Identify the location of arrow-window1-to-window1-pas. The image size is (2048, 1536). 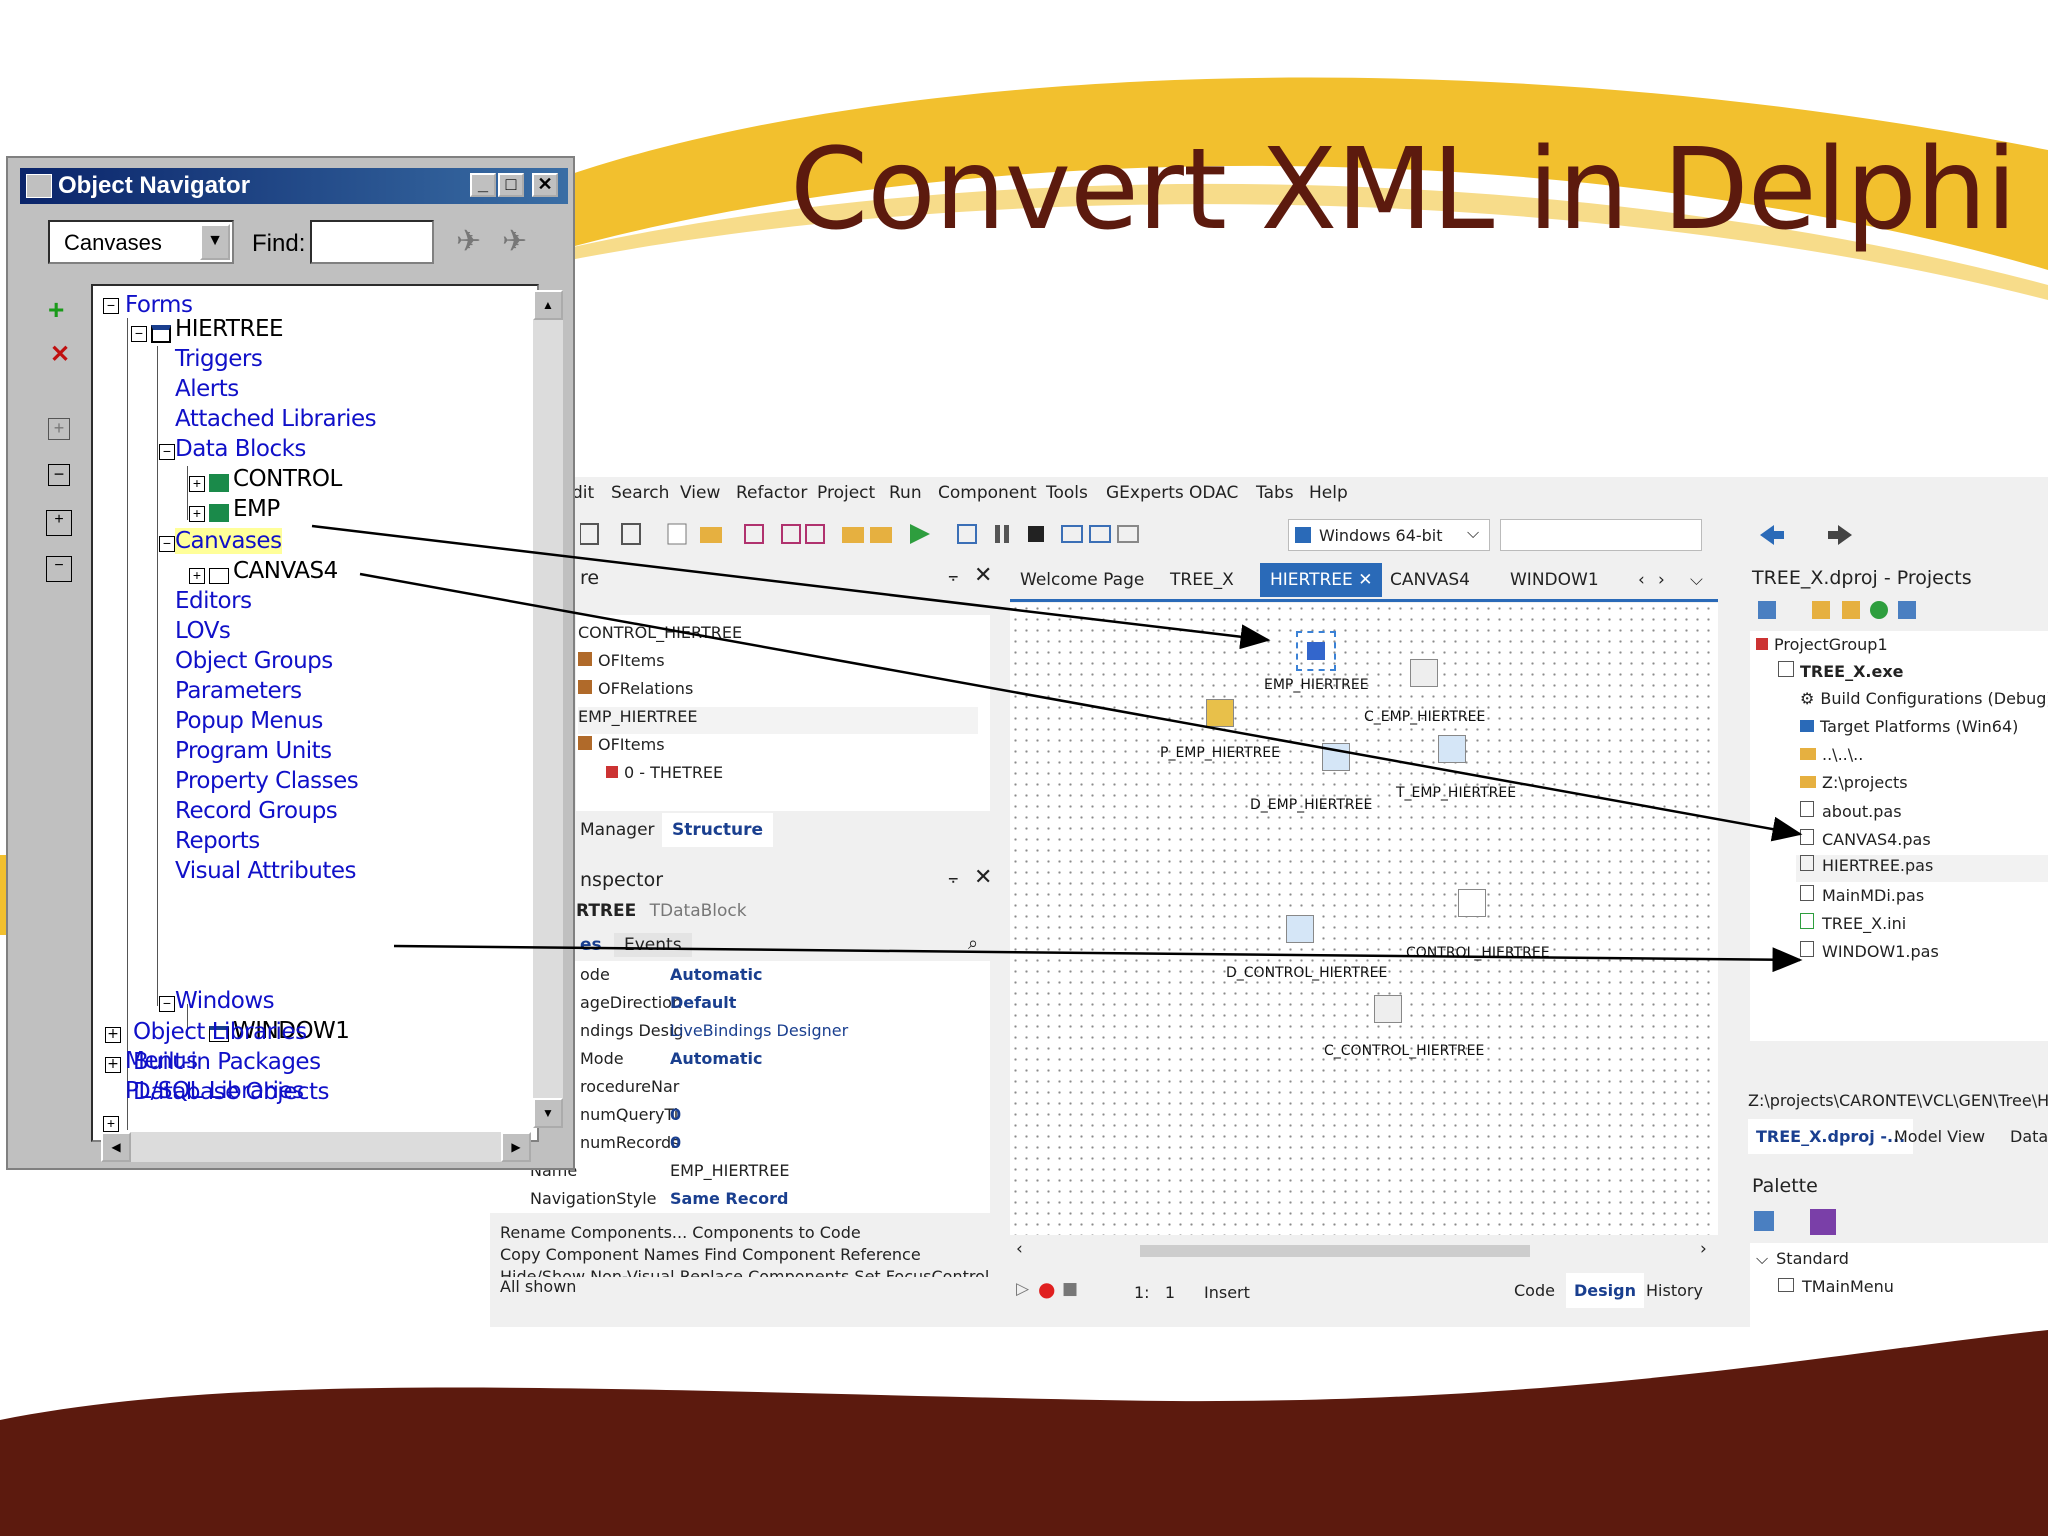
(1098, 958).